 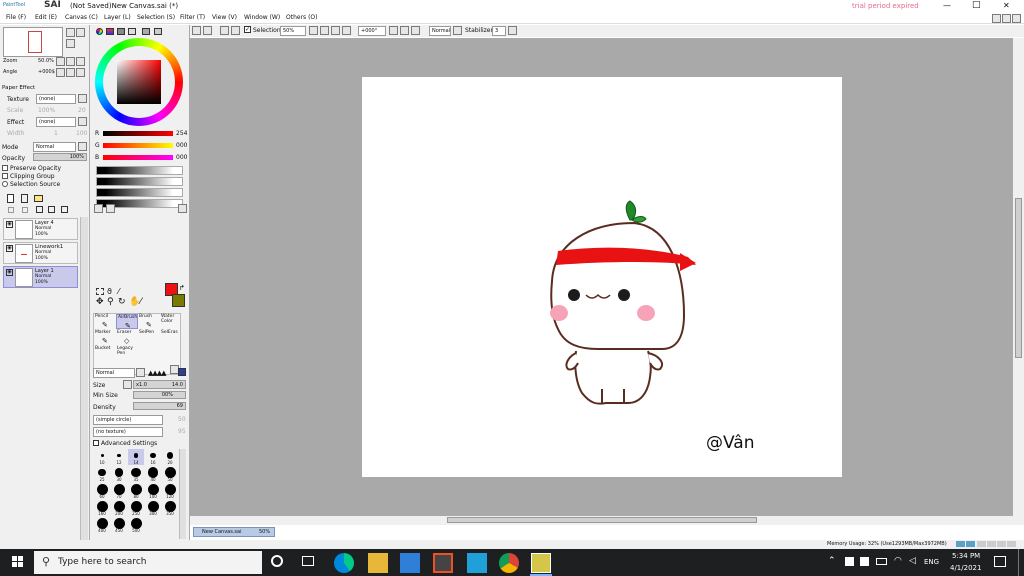 What do you see at coordinates (96, 443) in the screenshot?
I see `advanced-settings-toggle` at bounding box center [96, 443].